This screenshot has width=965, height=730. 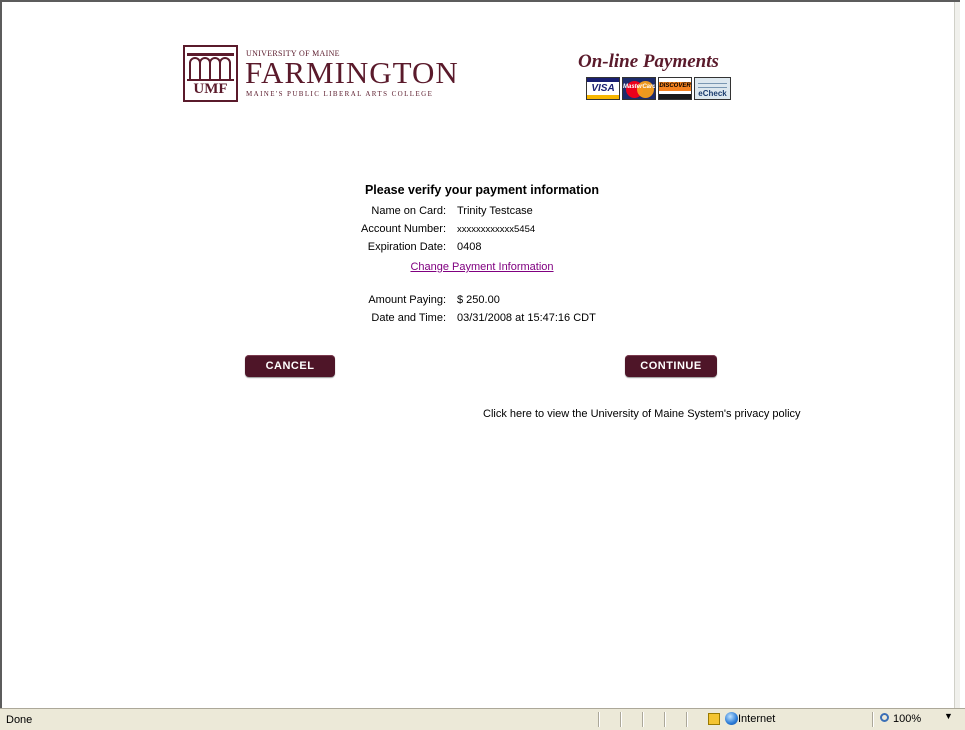 I want to click on logo-tagline: MAINE'S PUBLIC LIBERAL ARTS COLLEGE, so click(x=340, y=94).